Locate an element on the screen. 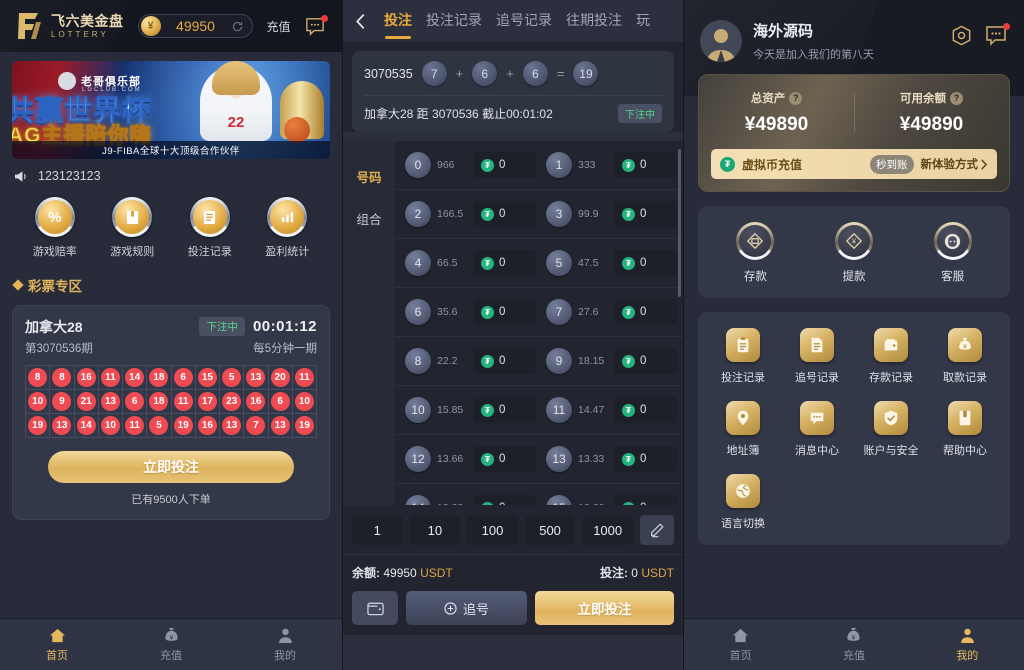  chip-500: 500 is located at coordinates (550, 530).